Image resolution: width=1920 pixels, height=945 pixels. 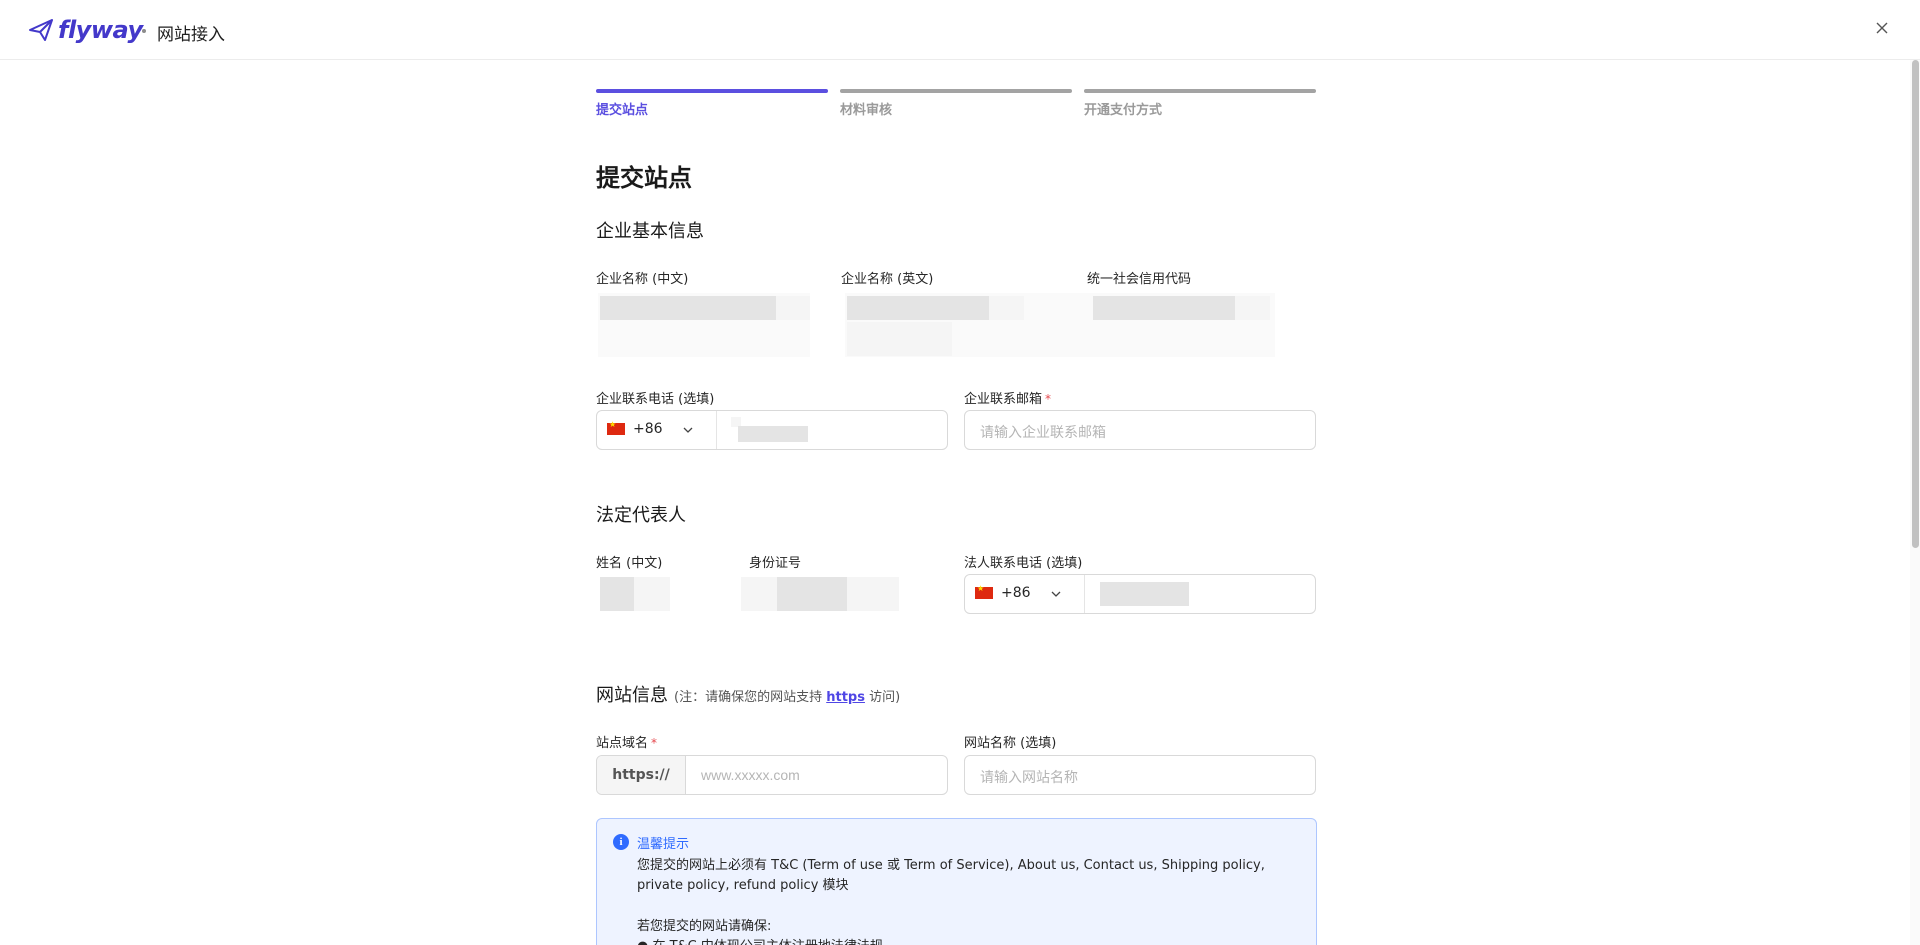 I want to click on flyway-logo: flyway, so click(x=85, y=30).